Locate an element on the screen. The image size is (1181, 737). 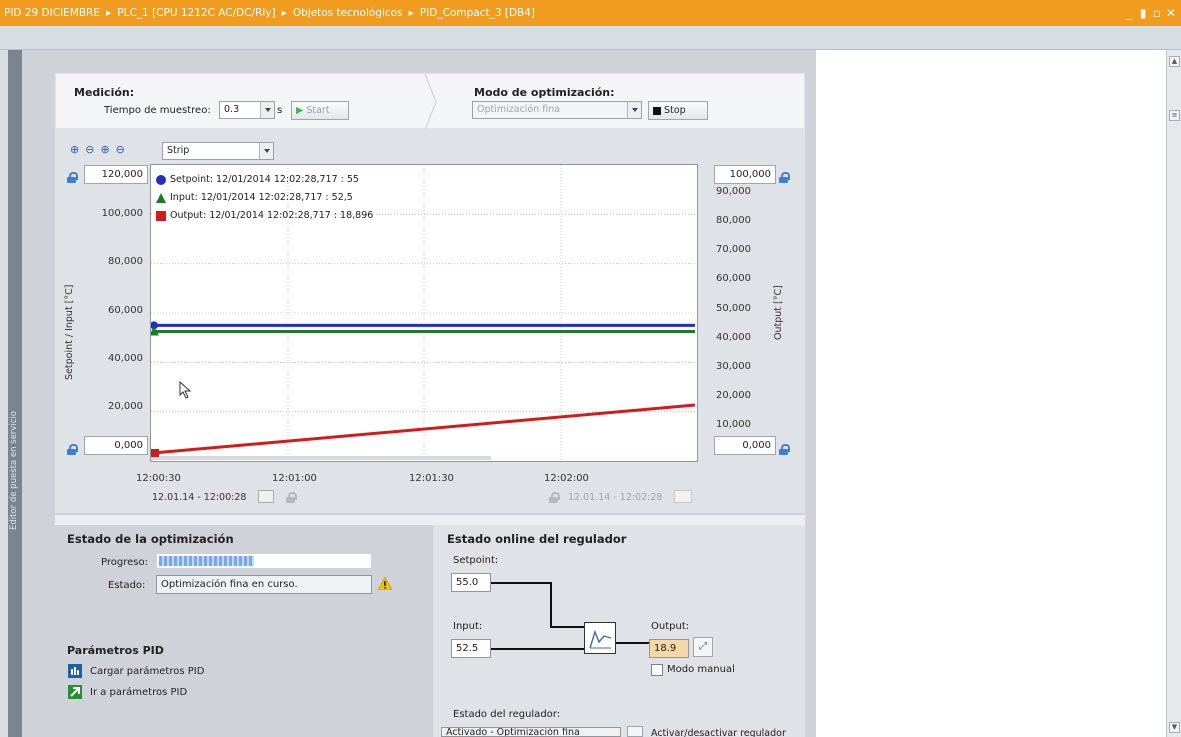
output-edit-icon: ⤢ is located at coordinates (703, 647).